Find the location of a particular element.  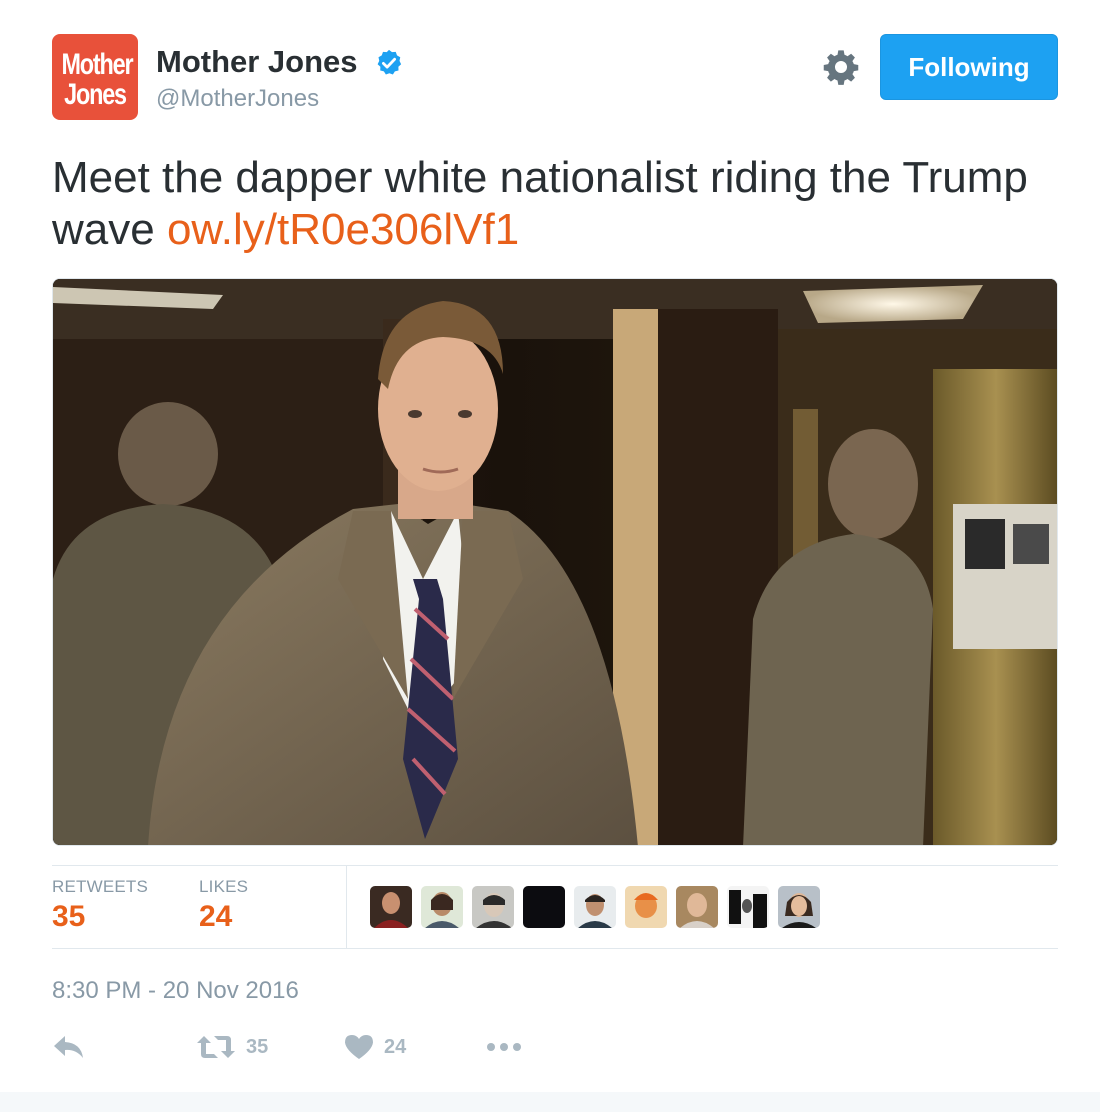

account-avatar: Mother Jones is located at coordinates (95, 77).